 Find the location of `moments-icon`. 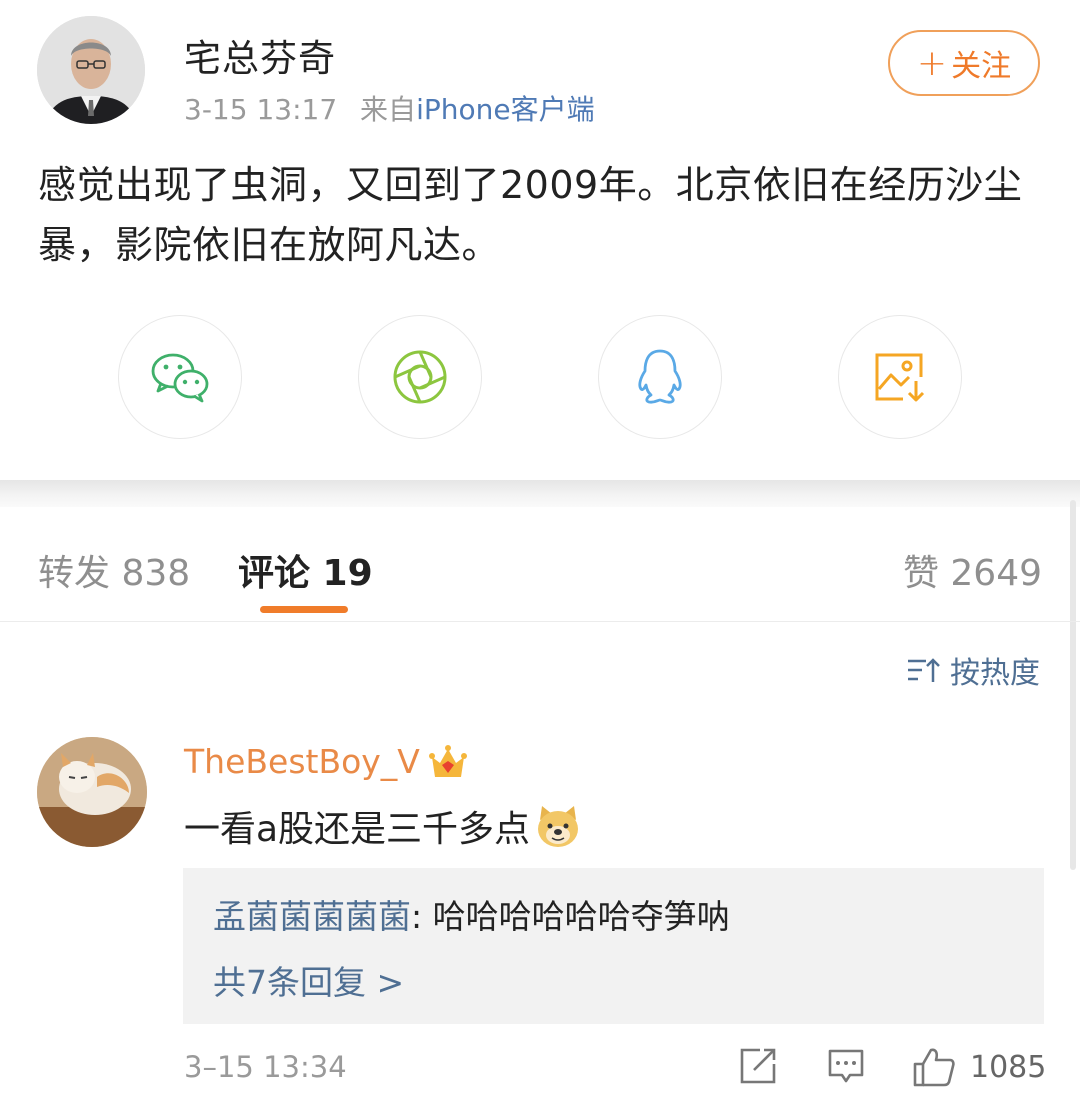

moments-icon is located at coordinates (420, 377).